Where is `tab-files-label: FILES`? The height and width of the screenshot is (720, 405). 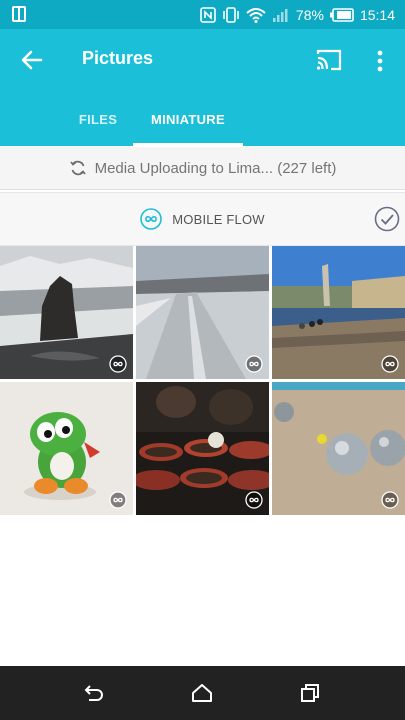
tab-files-label: FILES is located at coordinates (98, 119).